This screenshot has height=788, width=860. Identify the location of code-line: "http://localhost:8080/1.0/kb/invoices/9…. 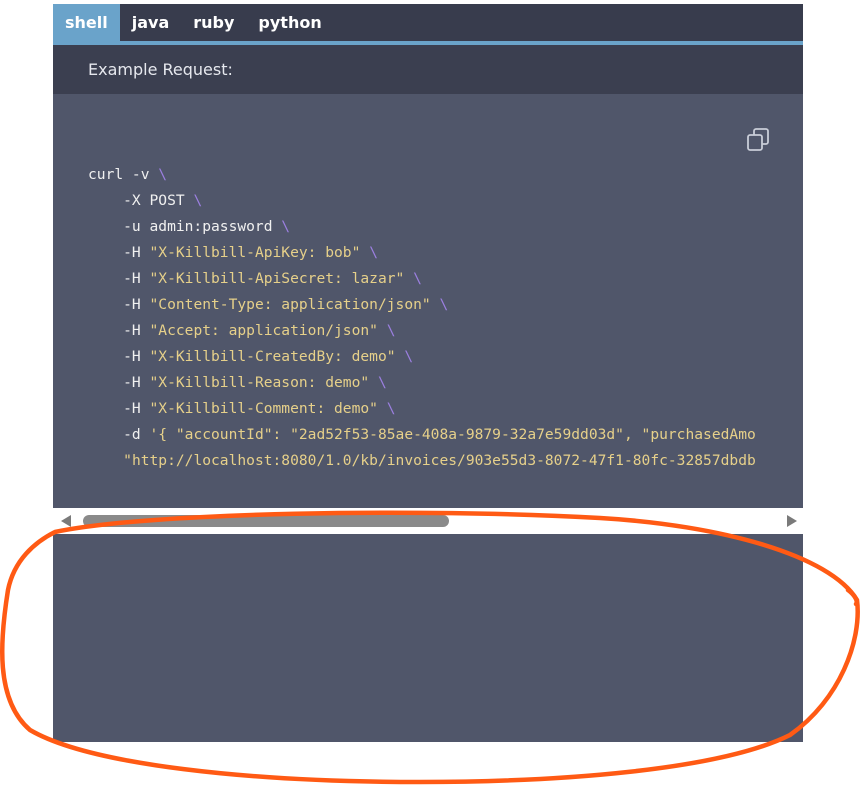
(422, 460).